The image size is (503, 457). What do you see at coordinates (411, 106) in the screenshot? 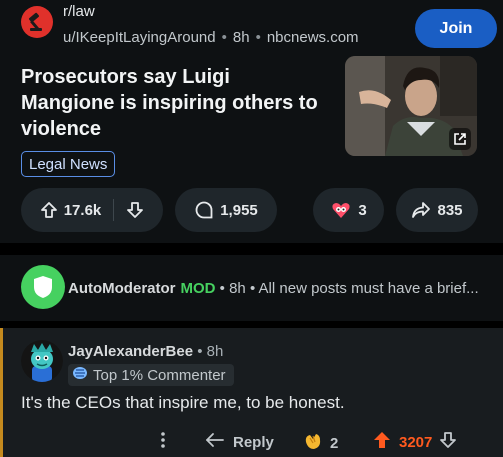
I see `post-thumbnail` at bounding box center [411, 106].